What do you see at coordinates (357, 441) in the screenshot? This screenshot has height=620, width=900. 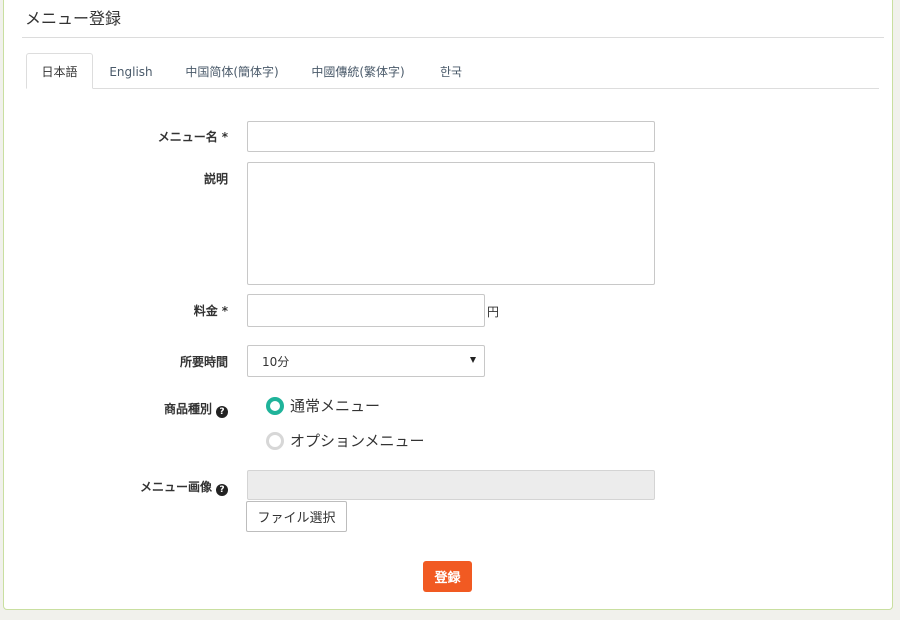 I see `radio-option-menu-label: オプションメニュー` at bounding box center [357, 441].